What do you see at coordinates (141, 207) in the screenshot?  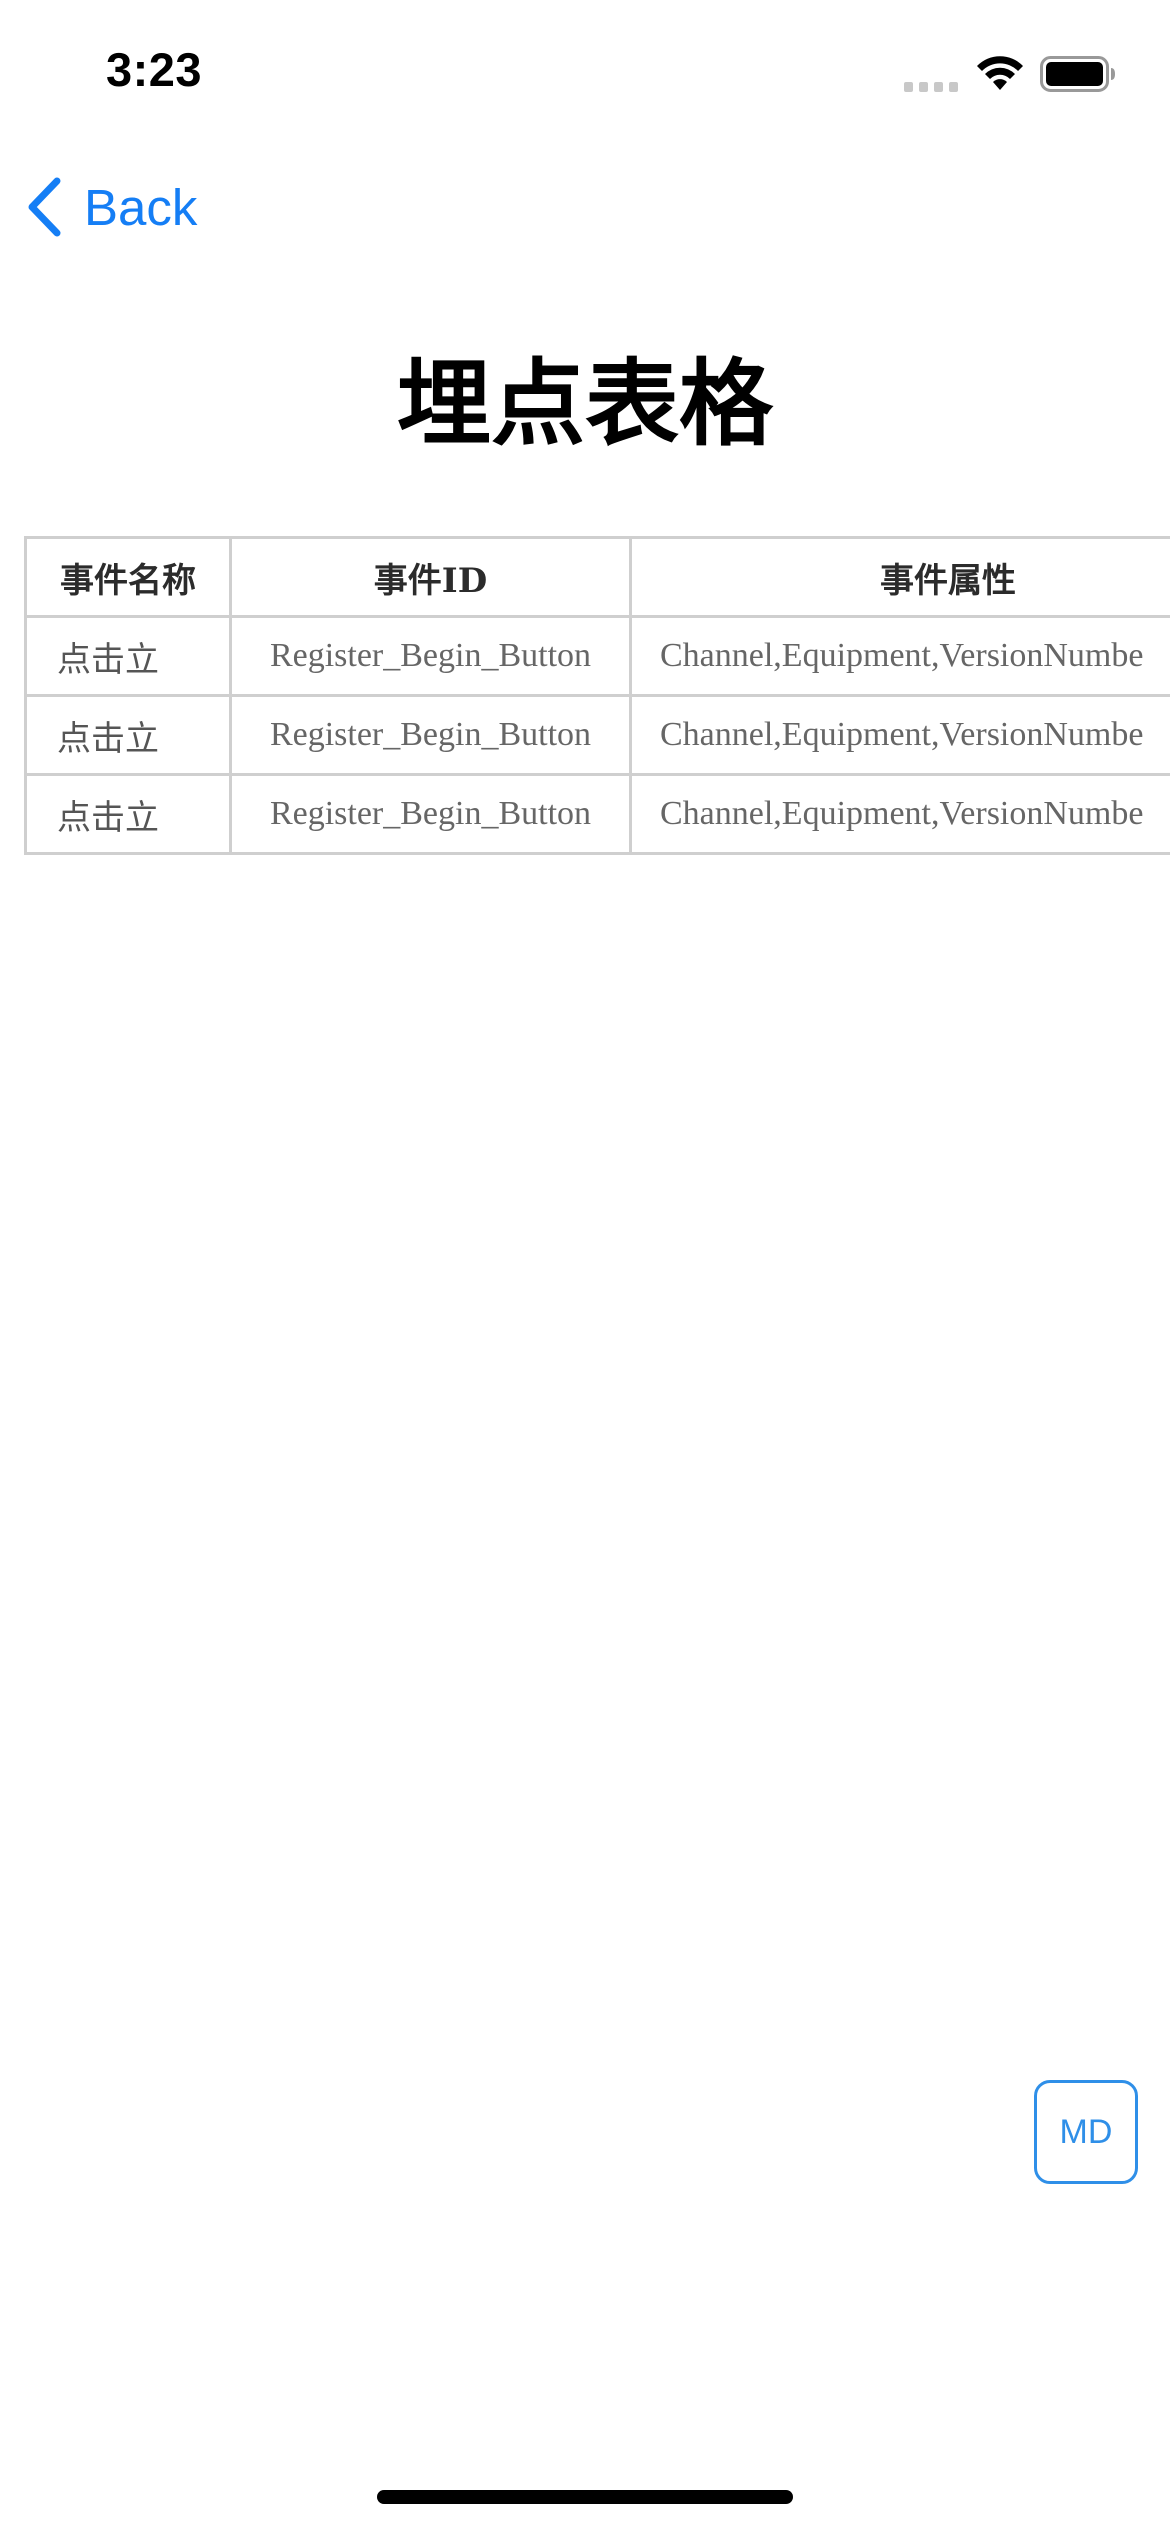 I see `back-button-label: Back` at bounding box center [141, 207].